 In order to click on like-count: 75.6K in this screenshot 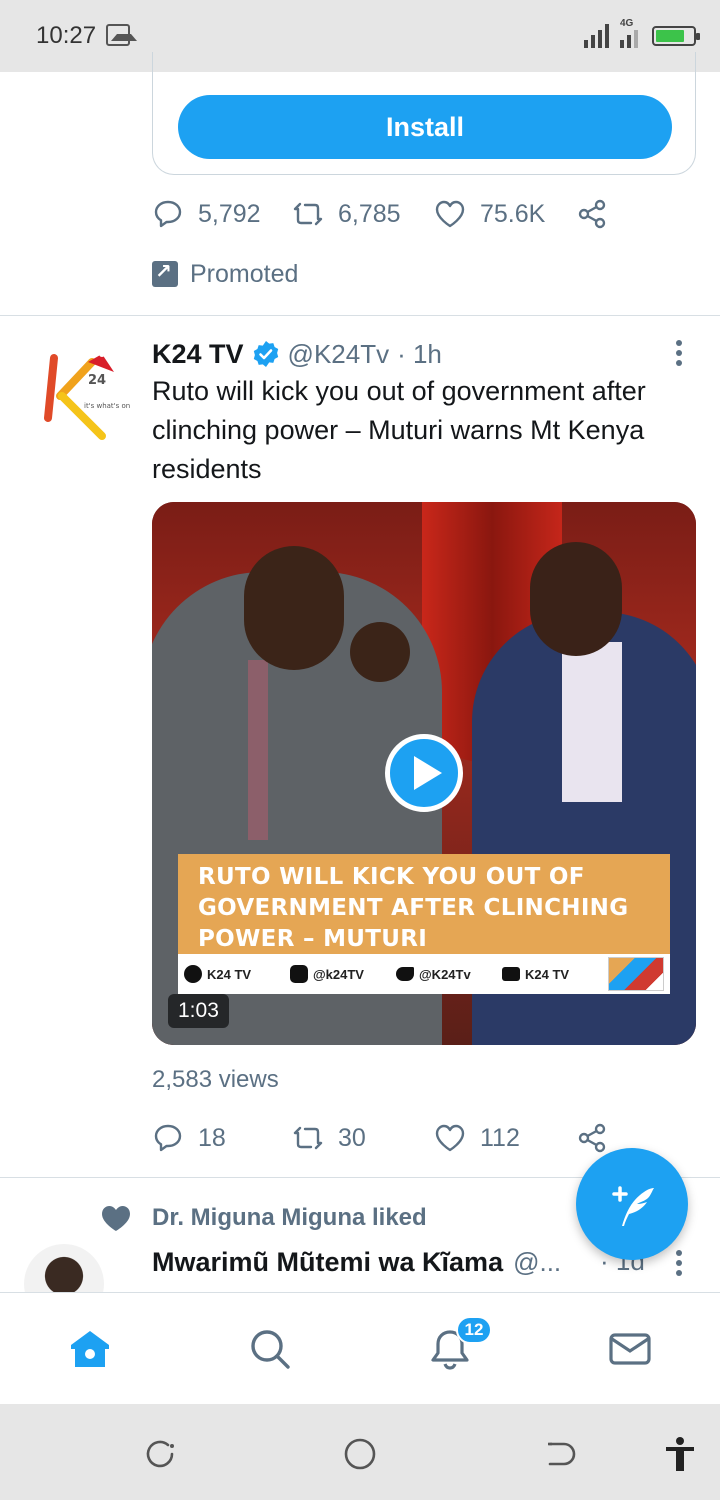, I will do `click(513, 213)`.